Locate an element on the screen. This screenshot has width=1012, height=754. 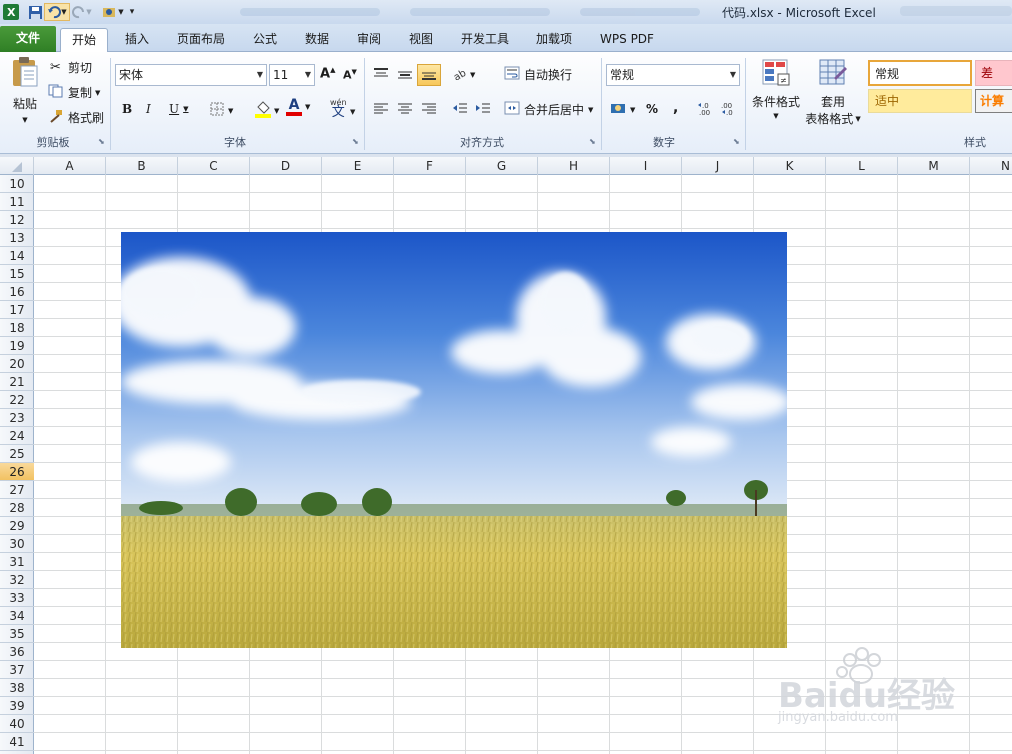
tab-data: 数据 is located at coordinates (317, 40).